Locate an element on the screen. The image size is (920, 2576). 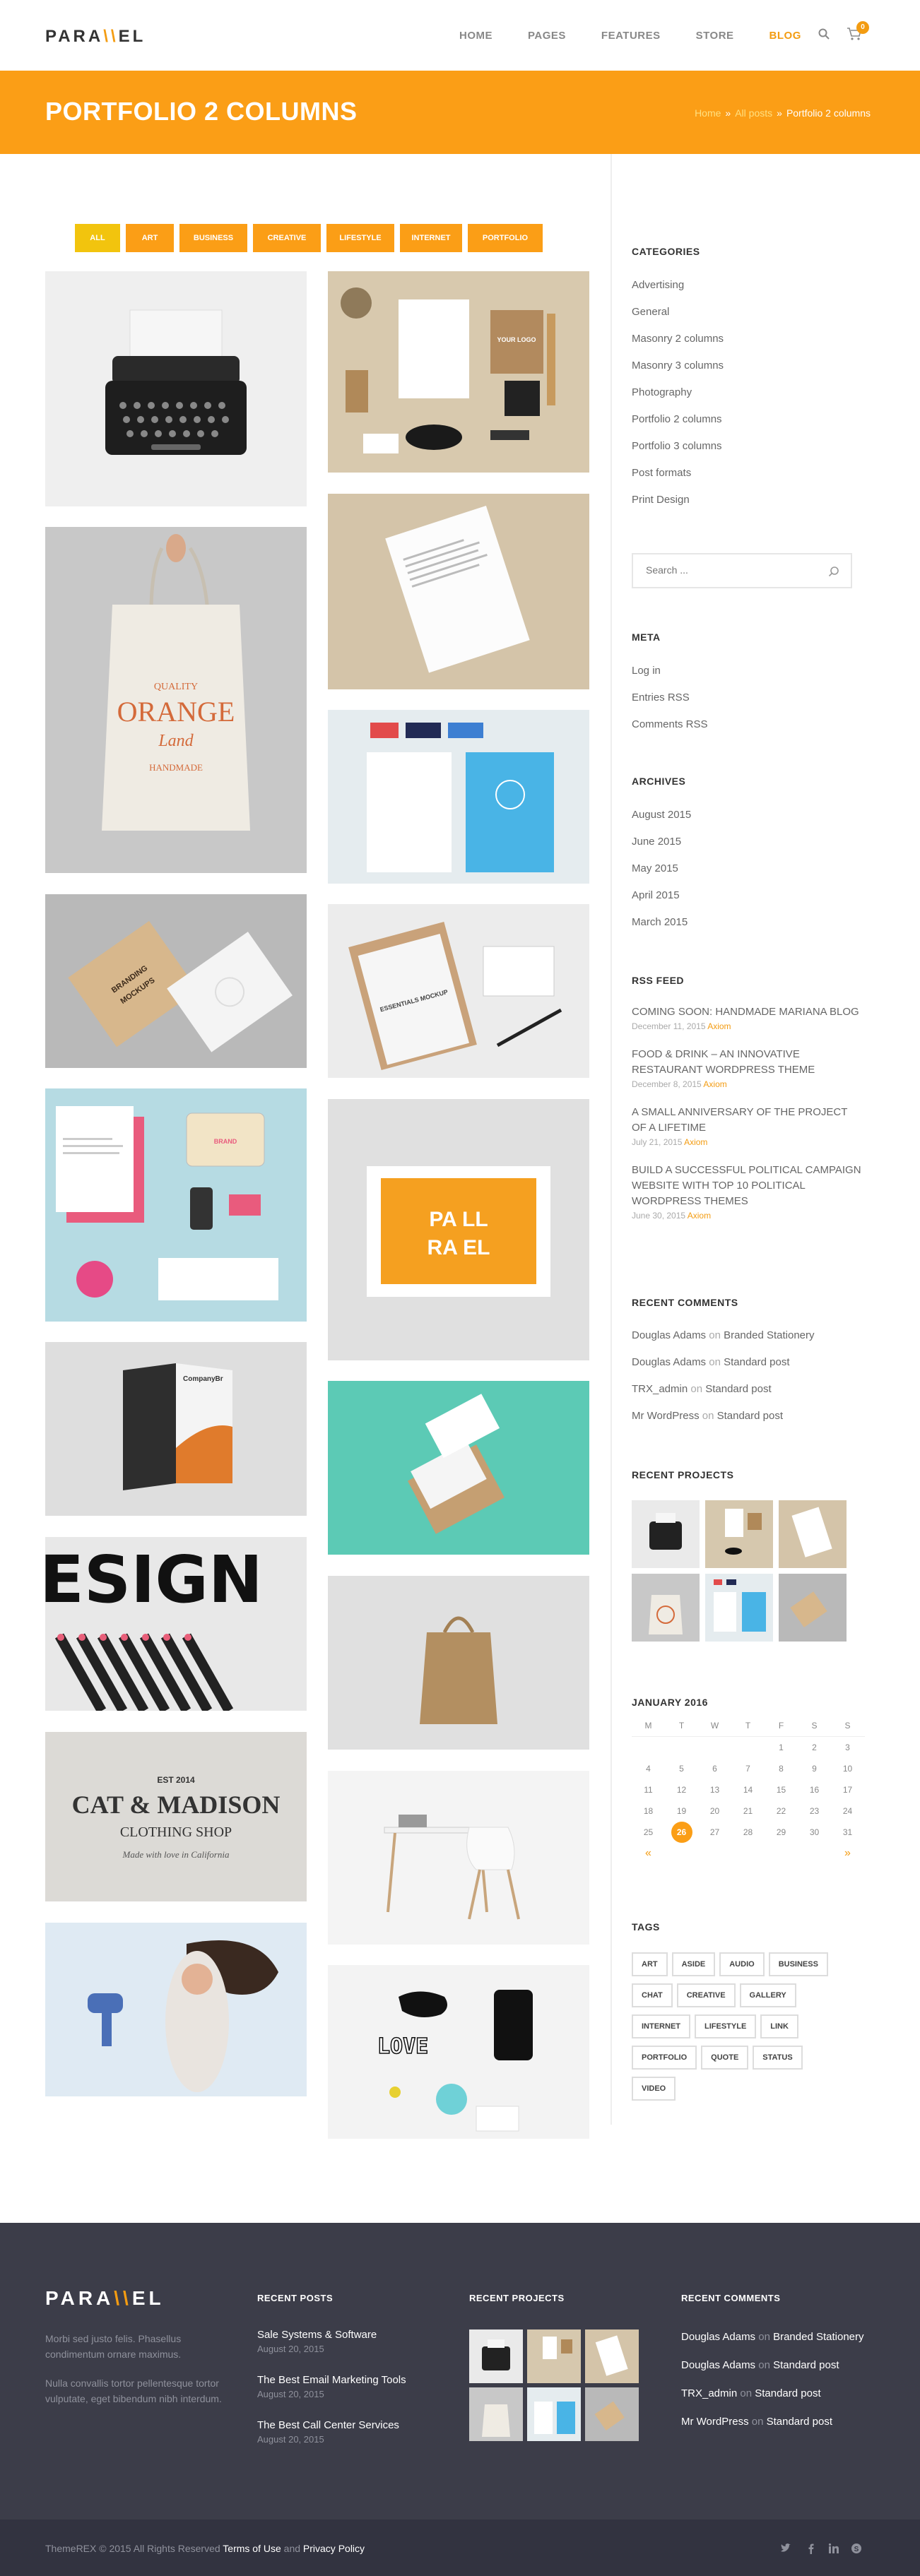
filter-lifestyle: LIFESTYLE is located at coordinates (360, 238).